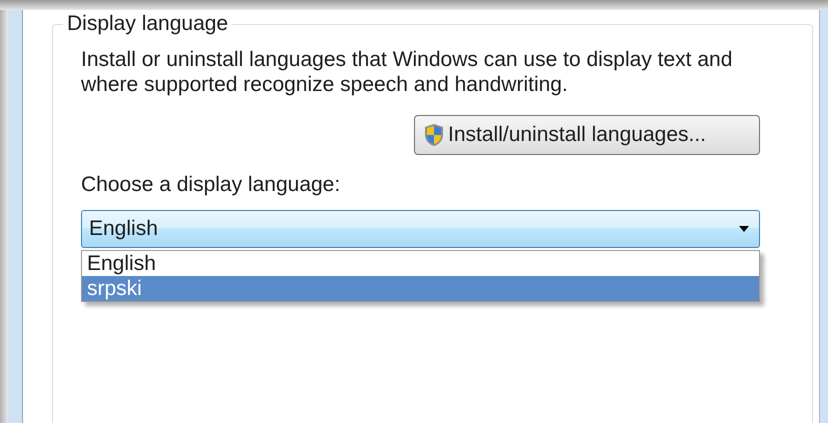  Describe the element at coordinates (420, 288) in the screenshot. I see `dropdown-option: srpski` at that location.